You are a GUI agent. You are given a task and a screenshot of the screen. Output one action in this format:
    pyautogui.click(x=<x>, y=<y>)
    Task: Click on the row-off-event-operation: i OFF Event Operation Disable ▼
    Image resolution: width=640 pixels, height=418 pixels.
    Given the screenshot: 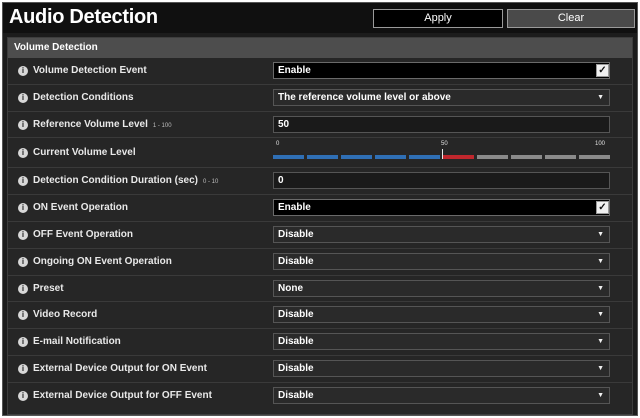 What is the action you would take?
    pyautogui.click(x=320, y=235)
    